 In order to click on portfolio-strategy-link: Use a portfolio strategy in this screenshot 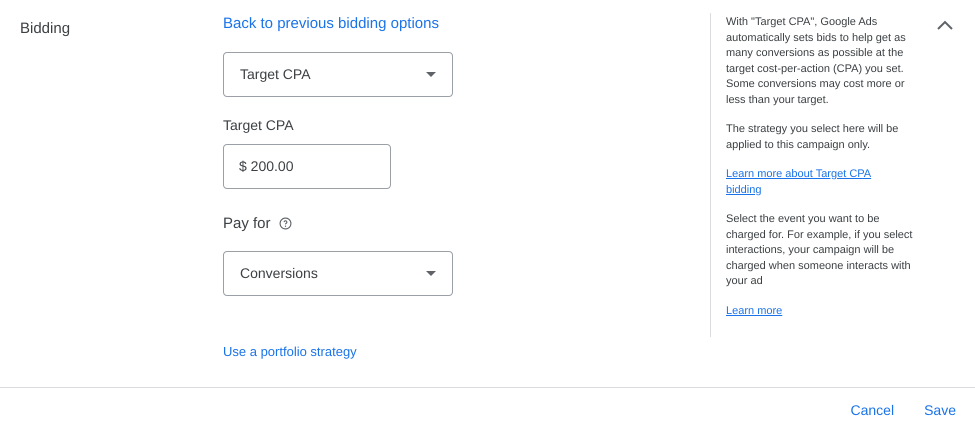, I will do `click(290, 352)`.